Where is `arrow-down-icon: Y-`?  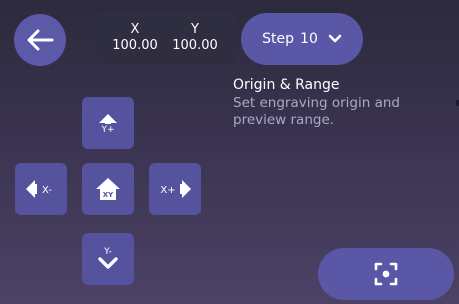
arrow-down-icon: Y- is located at coordinates (108, 258).